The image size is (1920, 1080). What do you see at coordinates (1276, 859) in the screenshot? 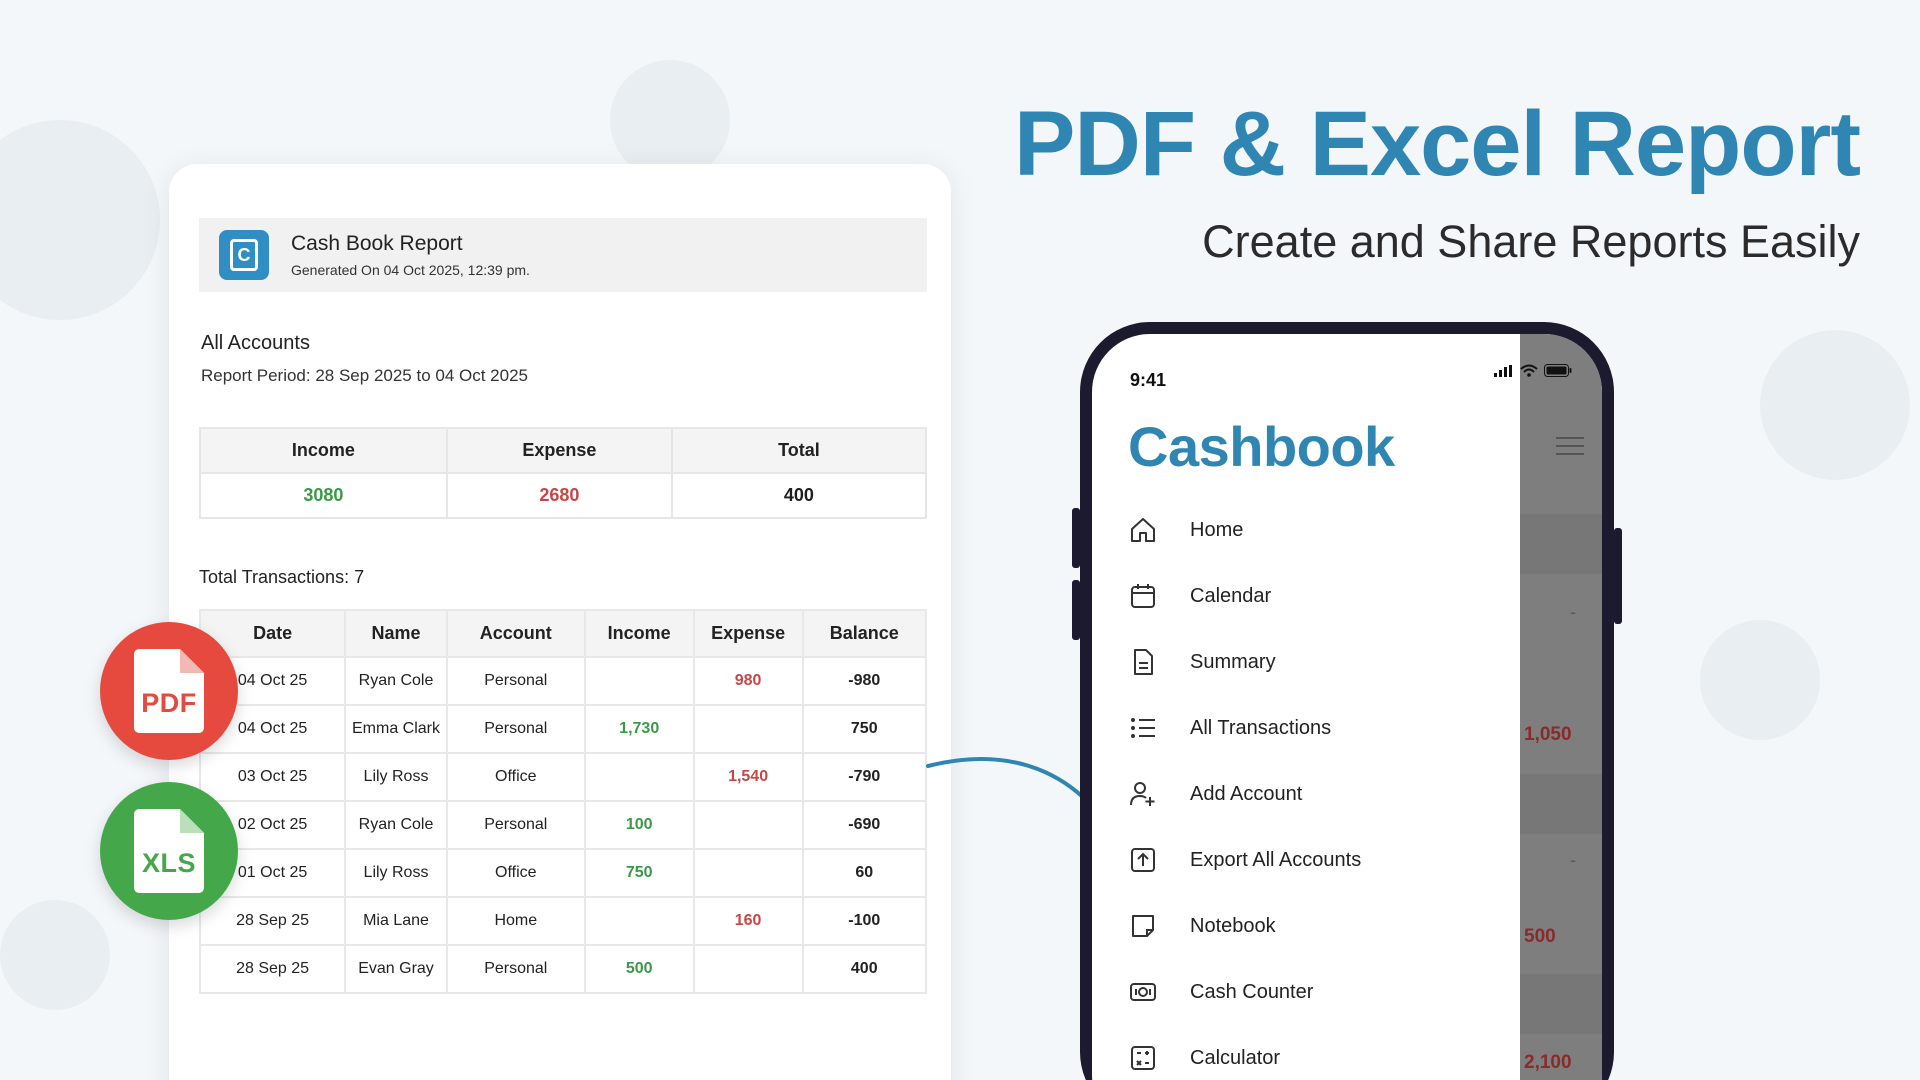
I see `menu-item-label: Export All Accounts` at bounding box center [1276, 859].